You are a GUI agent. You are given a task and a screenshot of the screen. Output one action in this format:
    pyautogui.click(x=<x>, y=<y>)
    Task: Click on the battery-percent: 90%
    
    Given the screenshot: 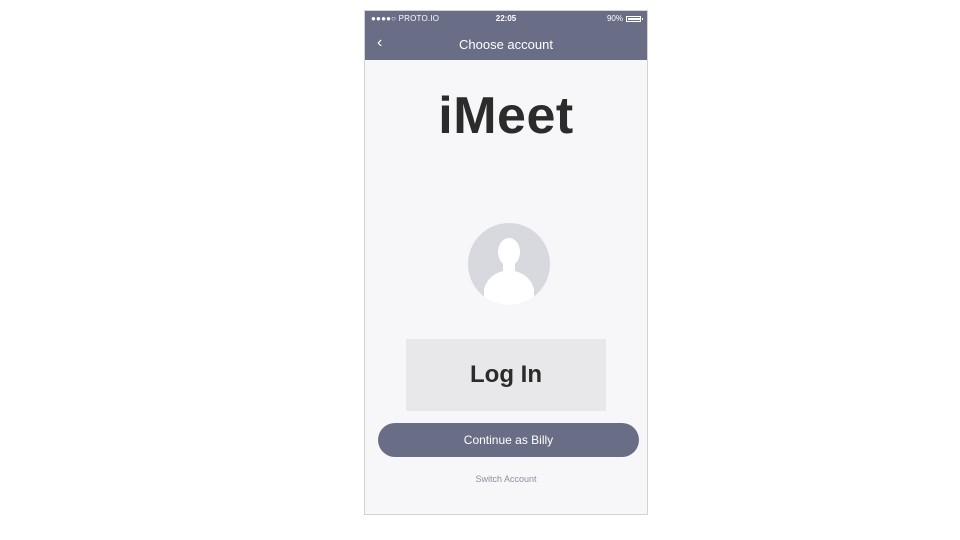 What is the action you would take?
    pyautogui.click(x=614, y=18)
    